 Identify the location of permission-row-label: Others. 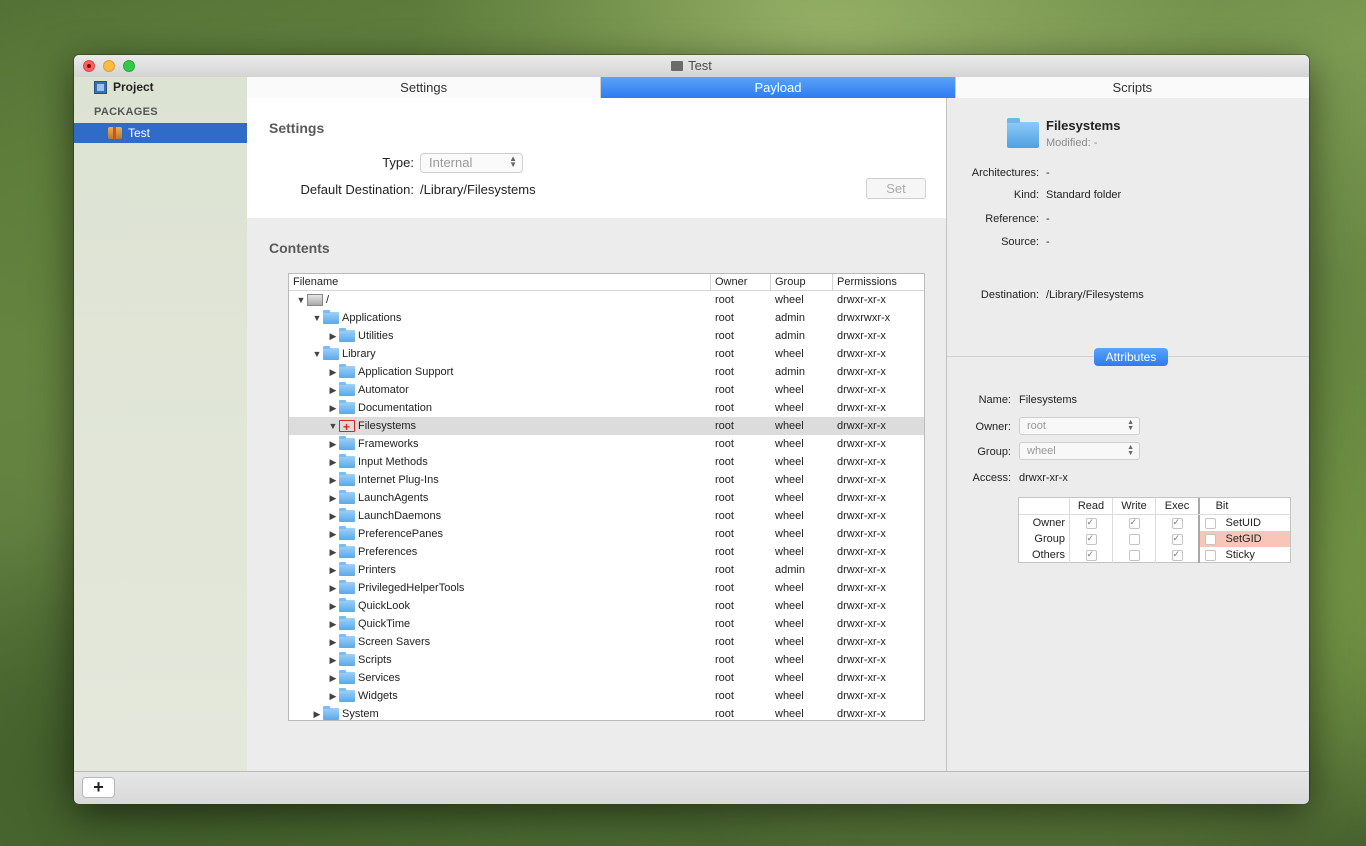
(1048, 555).